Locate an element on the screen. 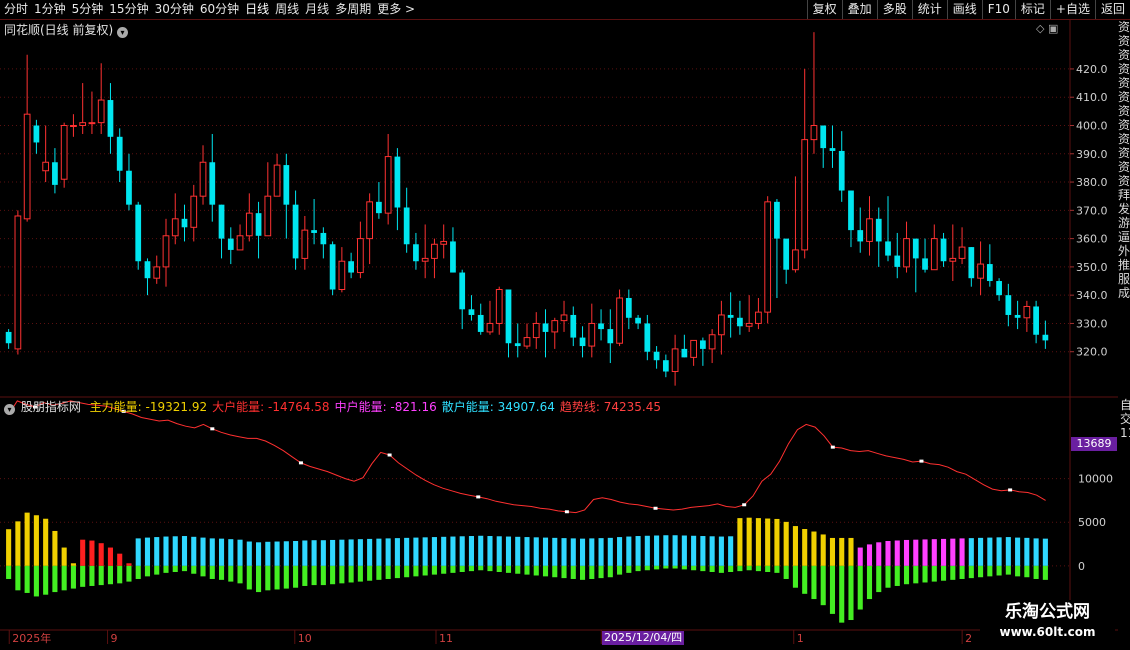 The height and width of the screenshot is (650, 1130). period-tab-0: 分时 is located at coordinates (16, 9).